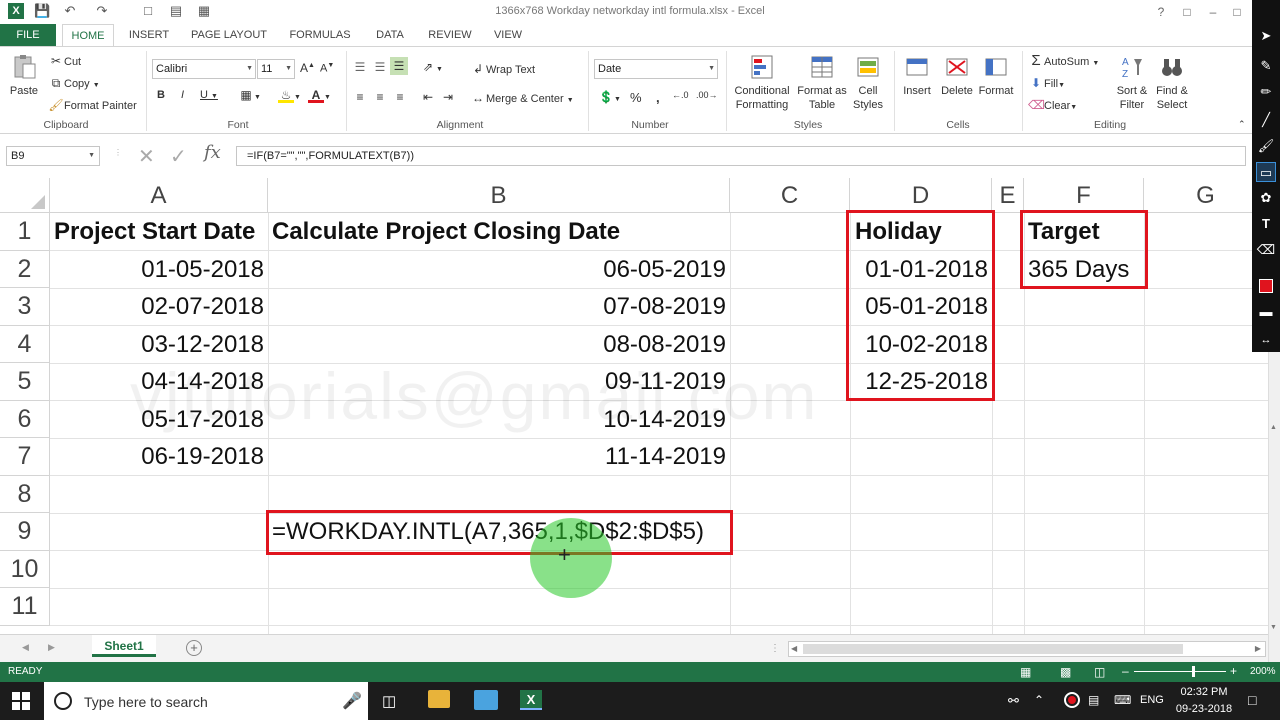  I want to click on delete-cells-button: Delete, so click(957, 75).